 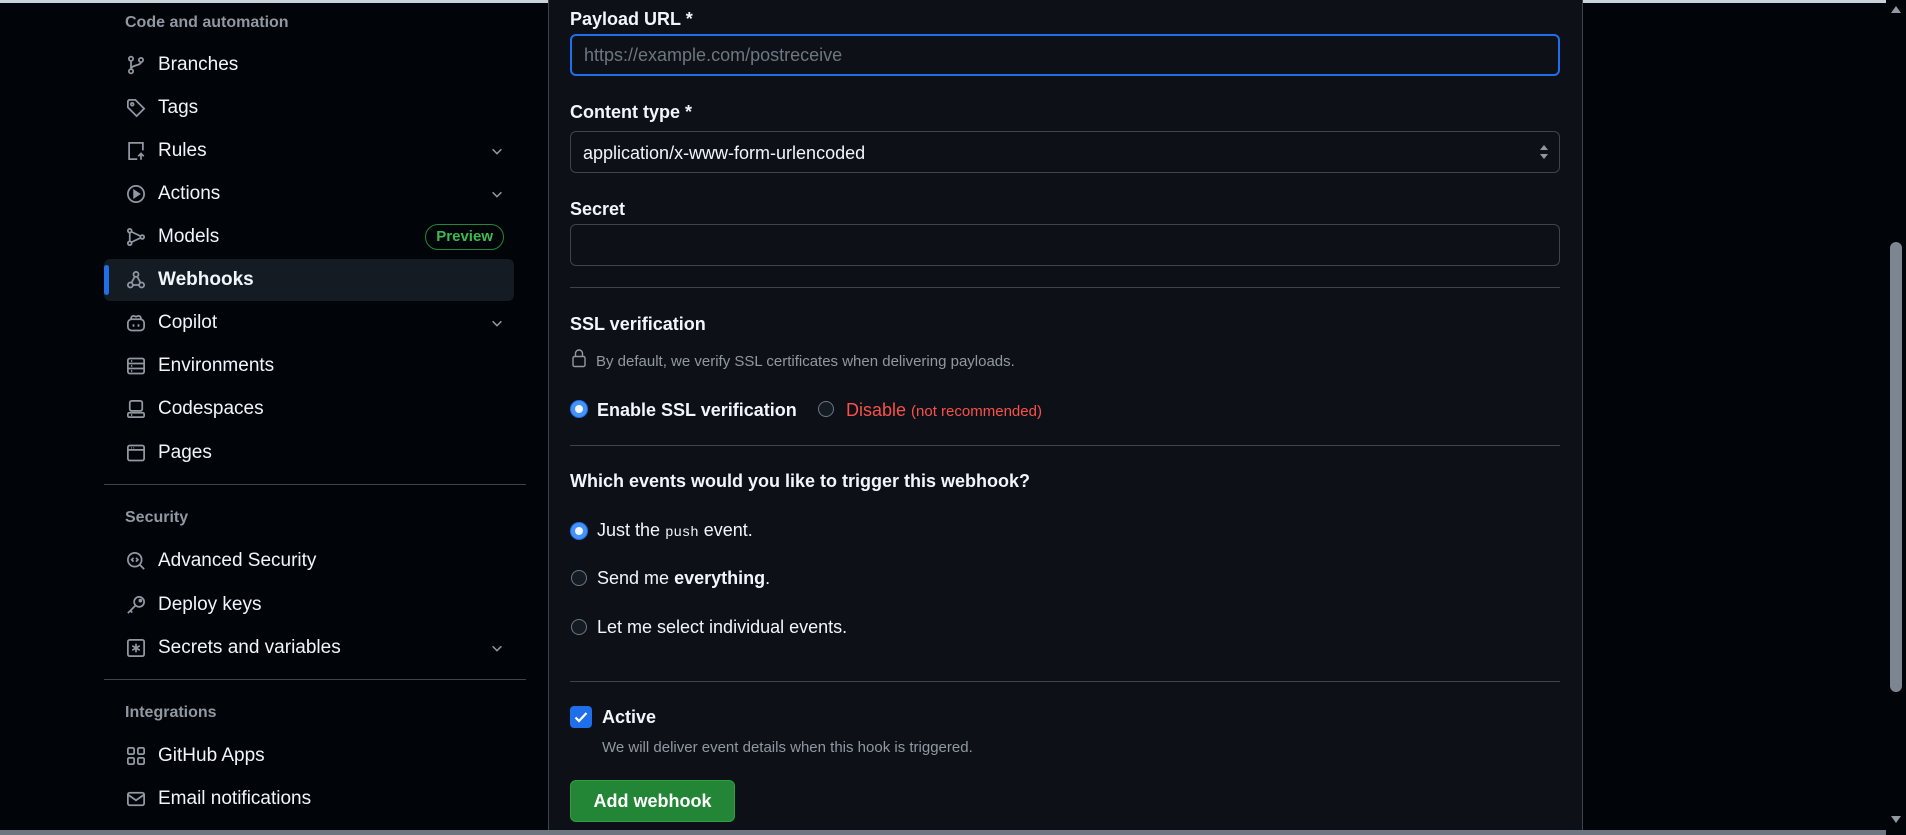 What do you see at coordinates (189, 193) in the screenshot?
I see `sidebar-item-label: Actions` at bounding box center [189, 193].